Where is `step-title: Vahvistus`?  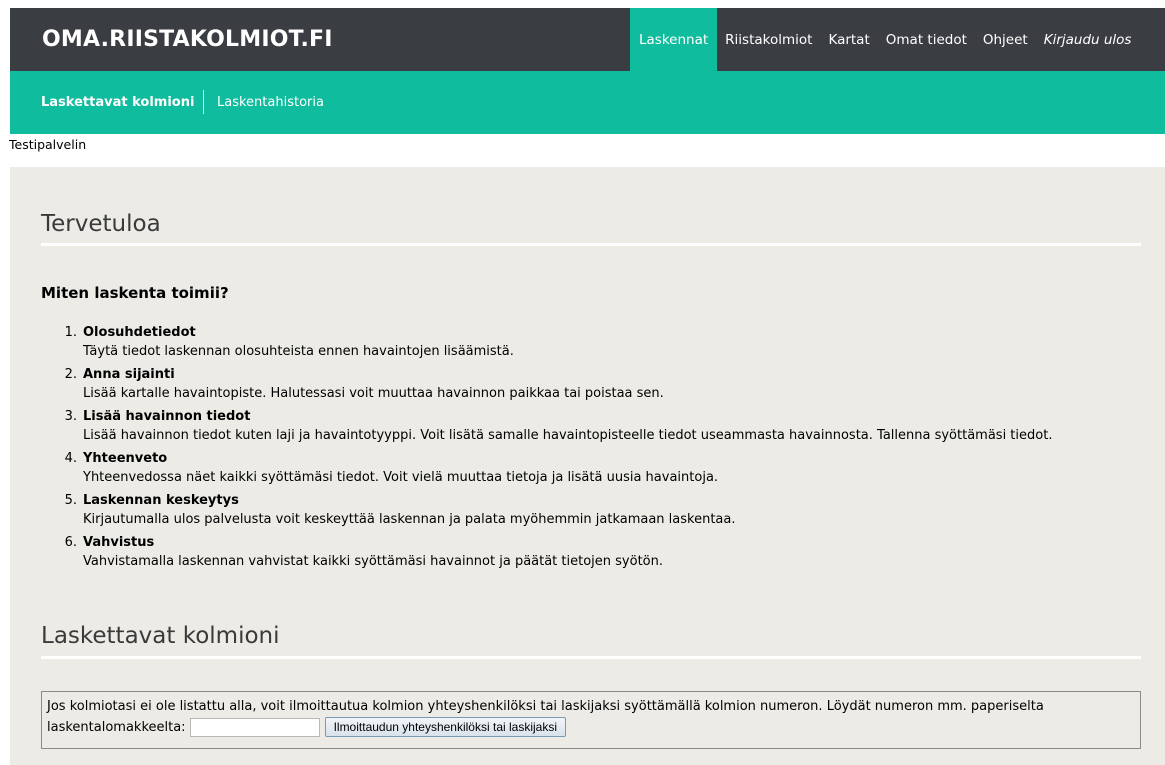
step-title: Vahvistus is located at coordinates (119, 542).